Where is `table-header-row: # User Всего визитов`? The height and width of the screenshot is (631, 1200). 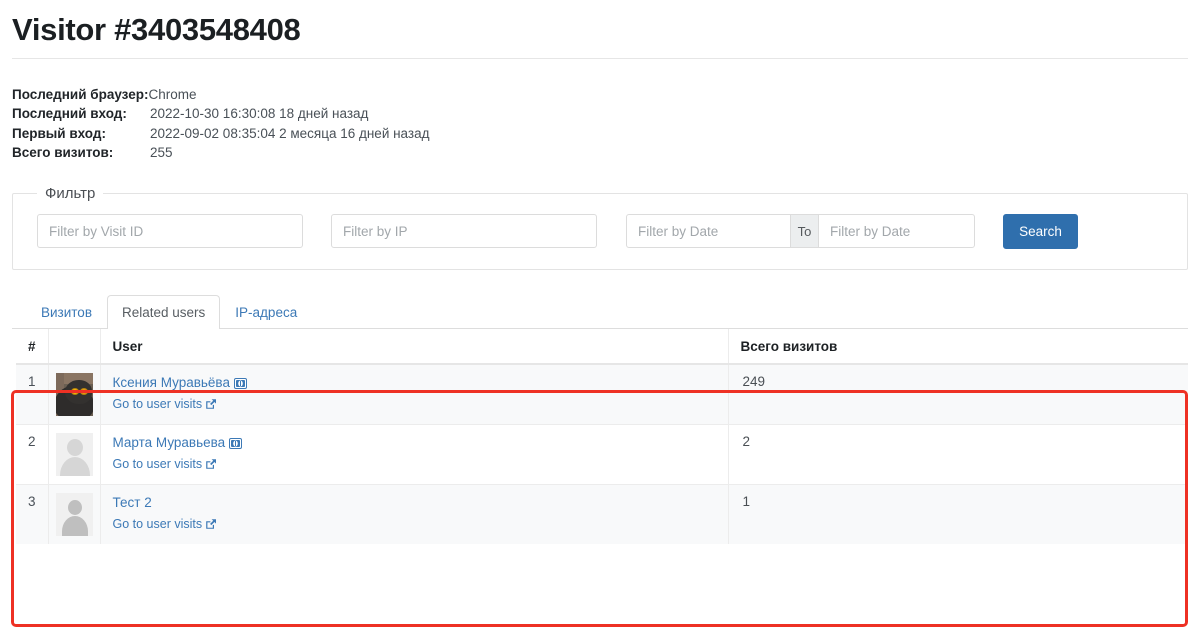
table-header-row: # User Всего визитов is located at coordinates (602, 346).